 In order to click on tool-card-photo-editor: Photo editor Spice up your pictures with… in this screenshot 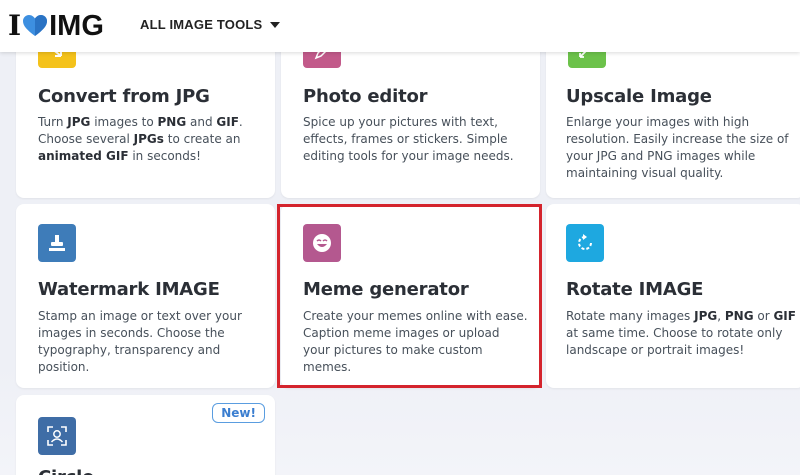, I will do `click(410, 114)`.